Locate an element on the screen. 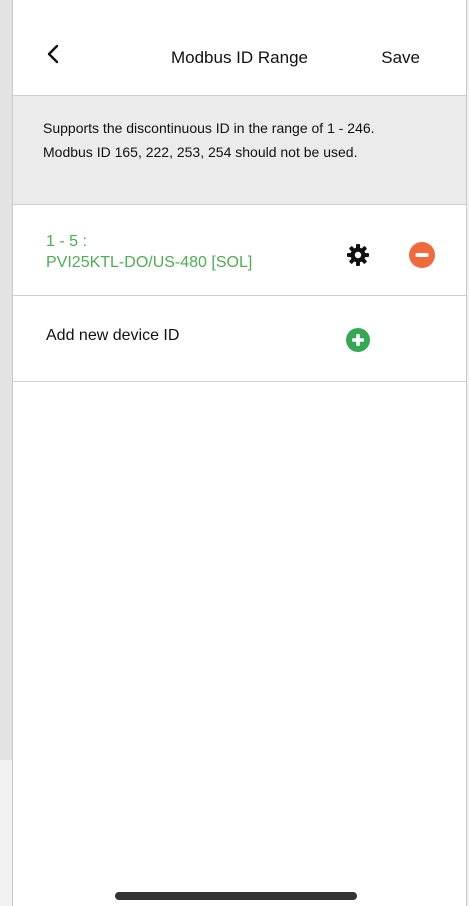 The height and width of the screenshot is (906, 469). add-device-label: Add new device ID is located at coordinates (113, 335).